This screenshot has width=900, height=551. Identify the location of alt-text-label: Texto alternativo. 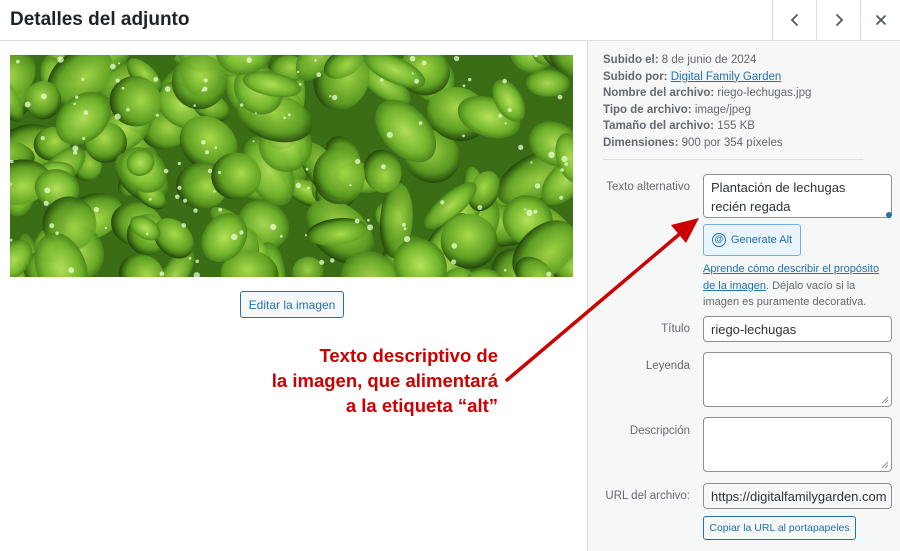
(648, 187).